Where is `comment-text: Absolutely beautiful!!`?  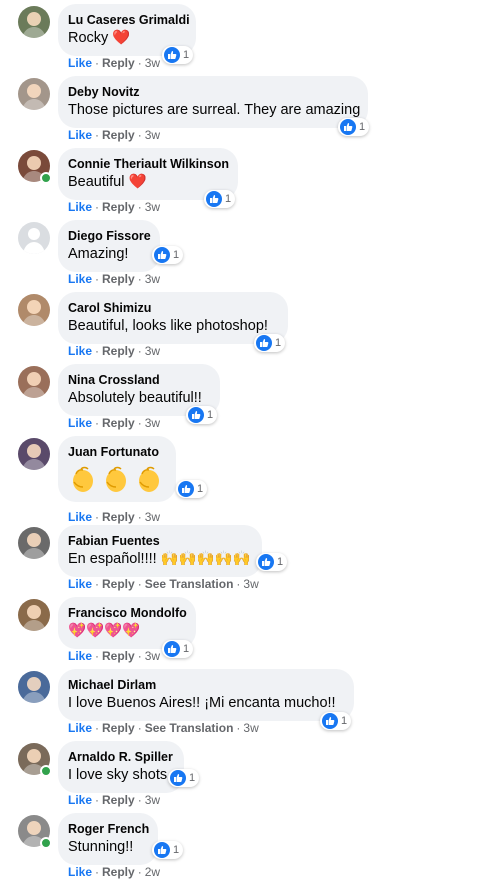 comment-text: Absolutely beautiful!! is located at coordinates (135, 398).